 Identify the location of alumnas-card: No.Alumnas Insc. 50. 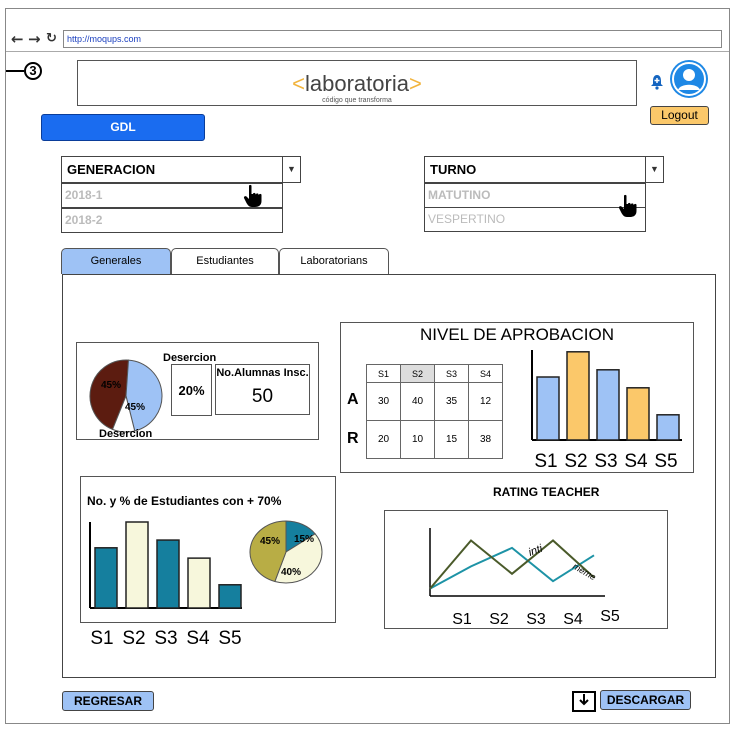
(262, 389).